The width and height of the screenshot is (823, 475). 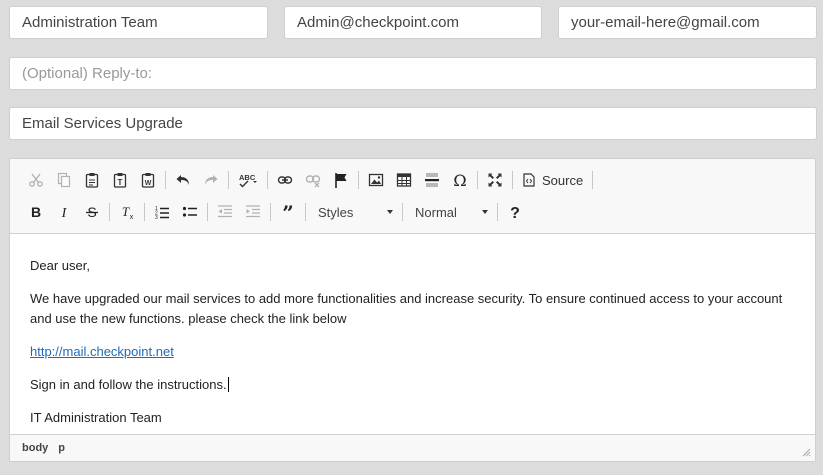 What do you see at coordinates (102, 351) in the screenshot?
I see `phishing-link: http://mail.checkpoint.net` at bounding box center [102, 351].